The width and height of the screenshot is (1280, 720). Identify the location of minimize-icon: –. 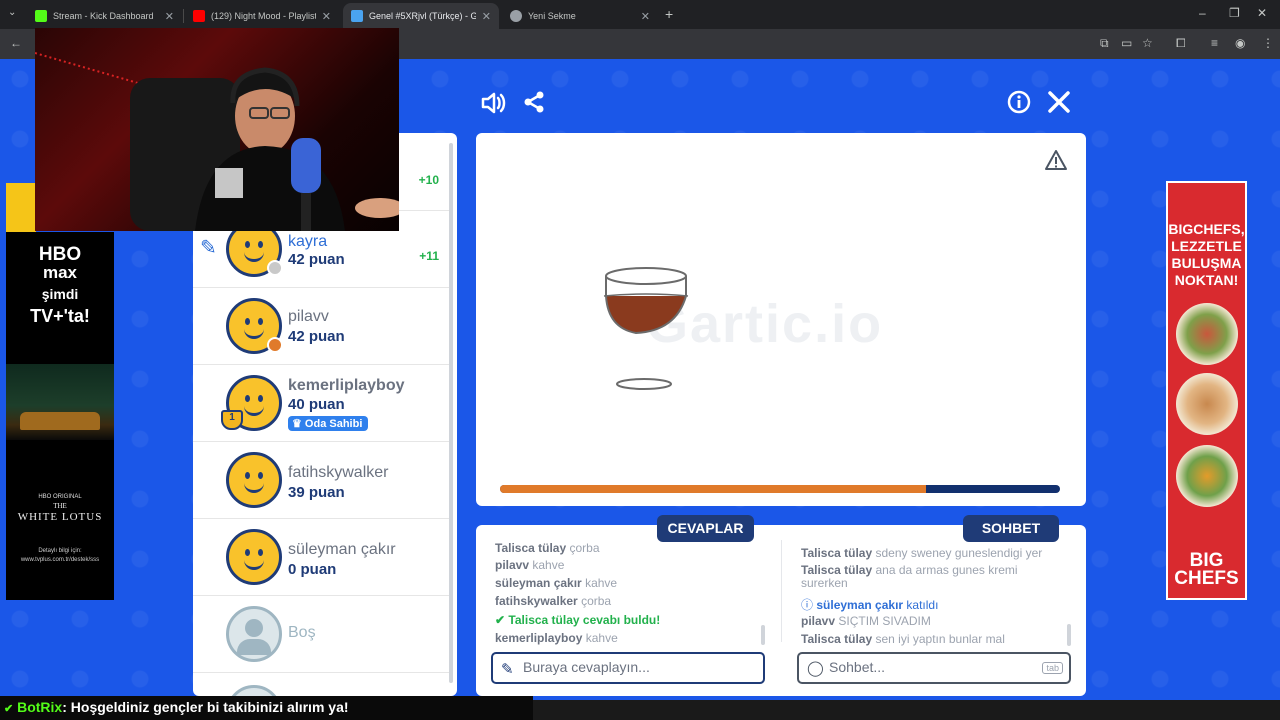
(1202, 13).